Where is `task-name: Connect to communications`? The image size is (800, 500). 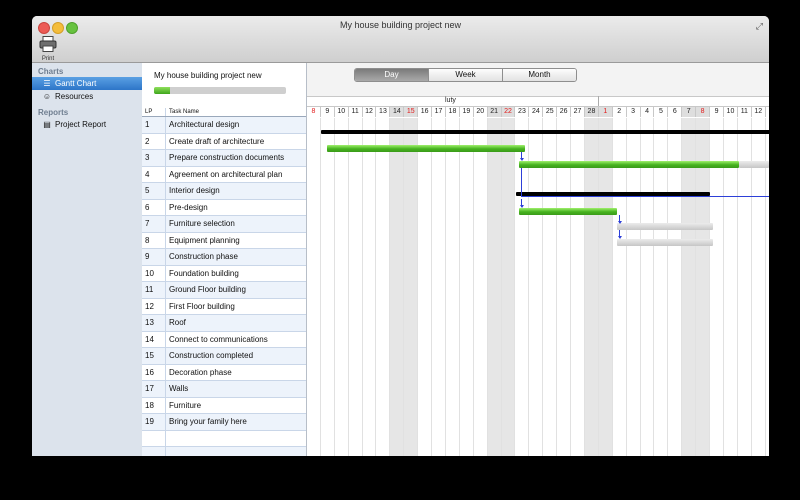
task-name: Connect to communications is located at coordinates (218, 339).